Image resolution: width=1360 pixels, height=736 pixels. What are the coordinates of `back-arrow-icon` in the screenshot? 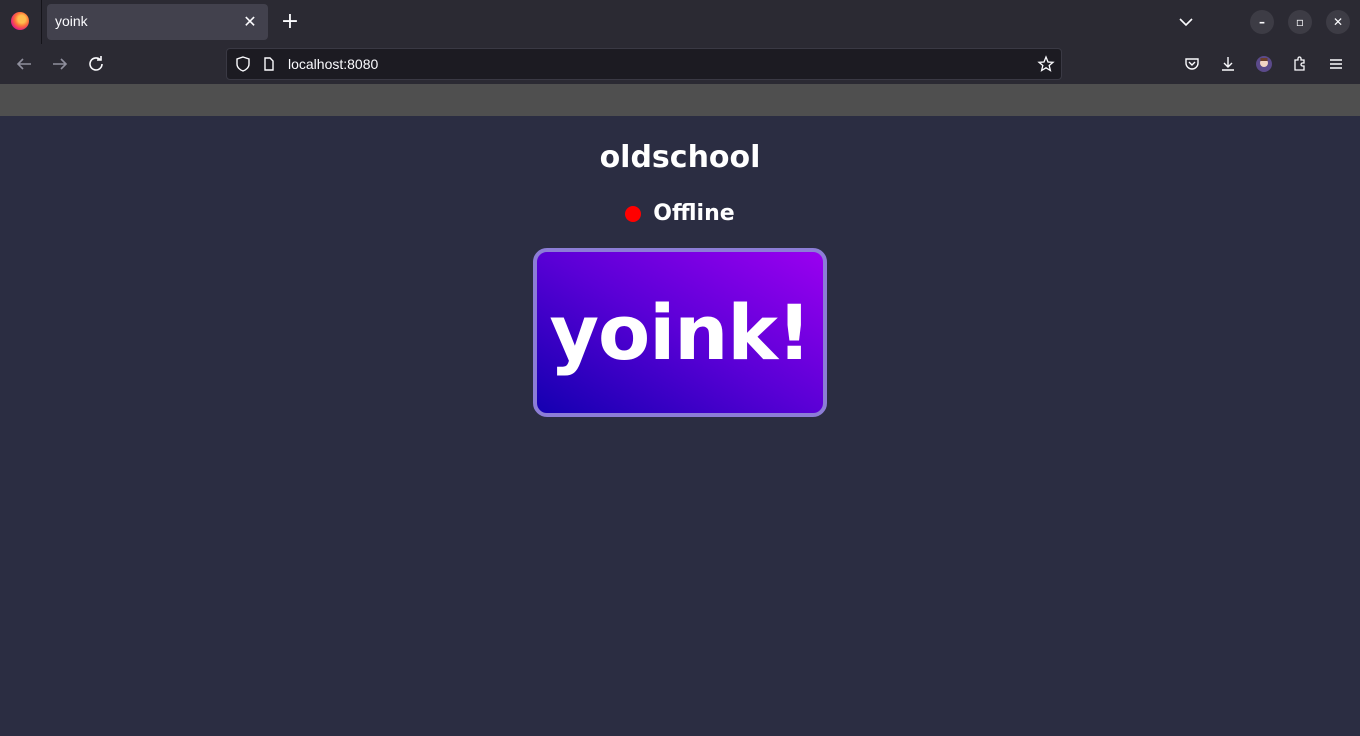 It's located at (24, 64).